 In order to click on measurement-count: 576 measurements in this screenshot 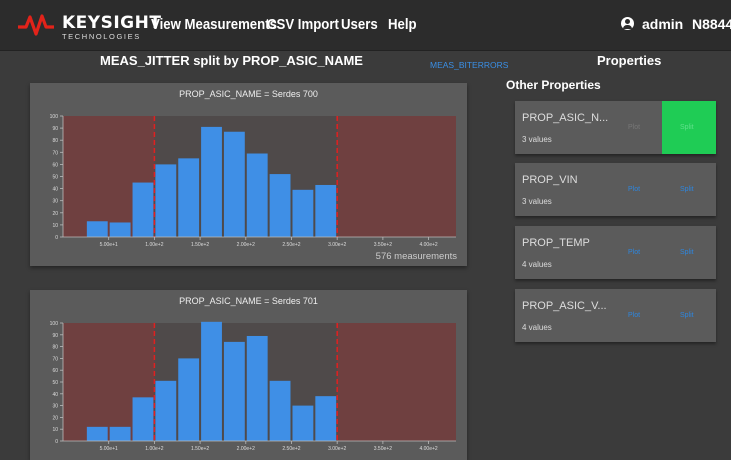, I will do `click(416, 256)`.